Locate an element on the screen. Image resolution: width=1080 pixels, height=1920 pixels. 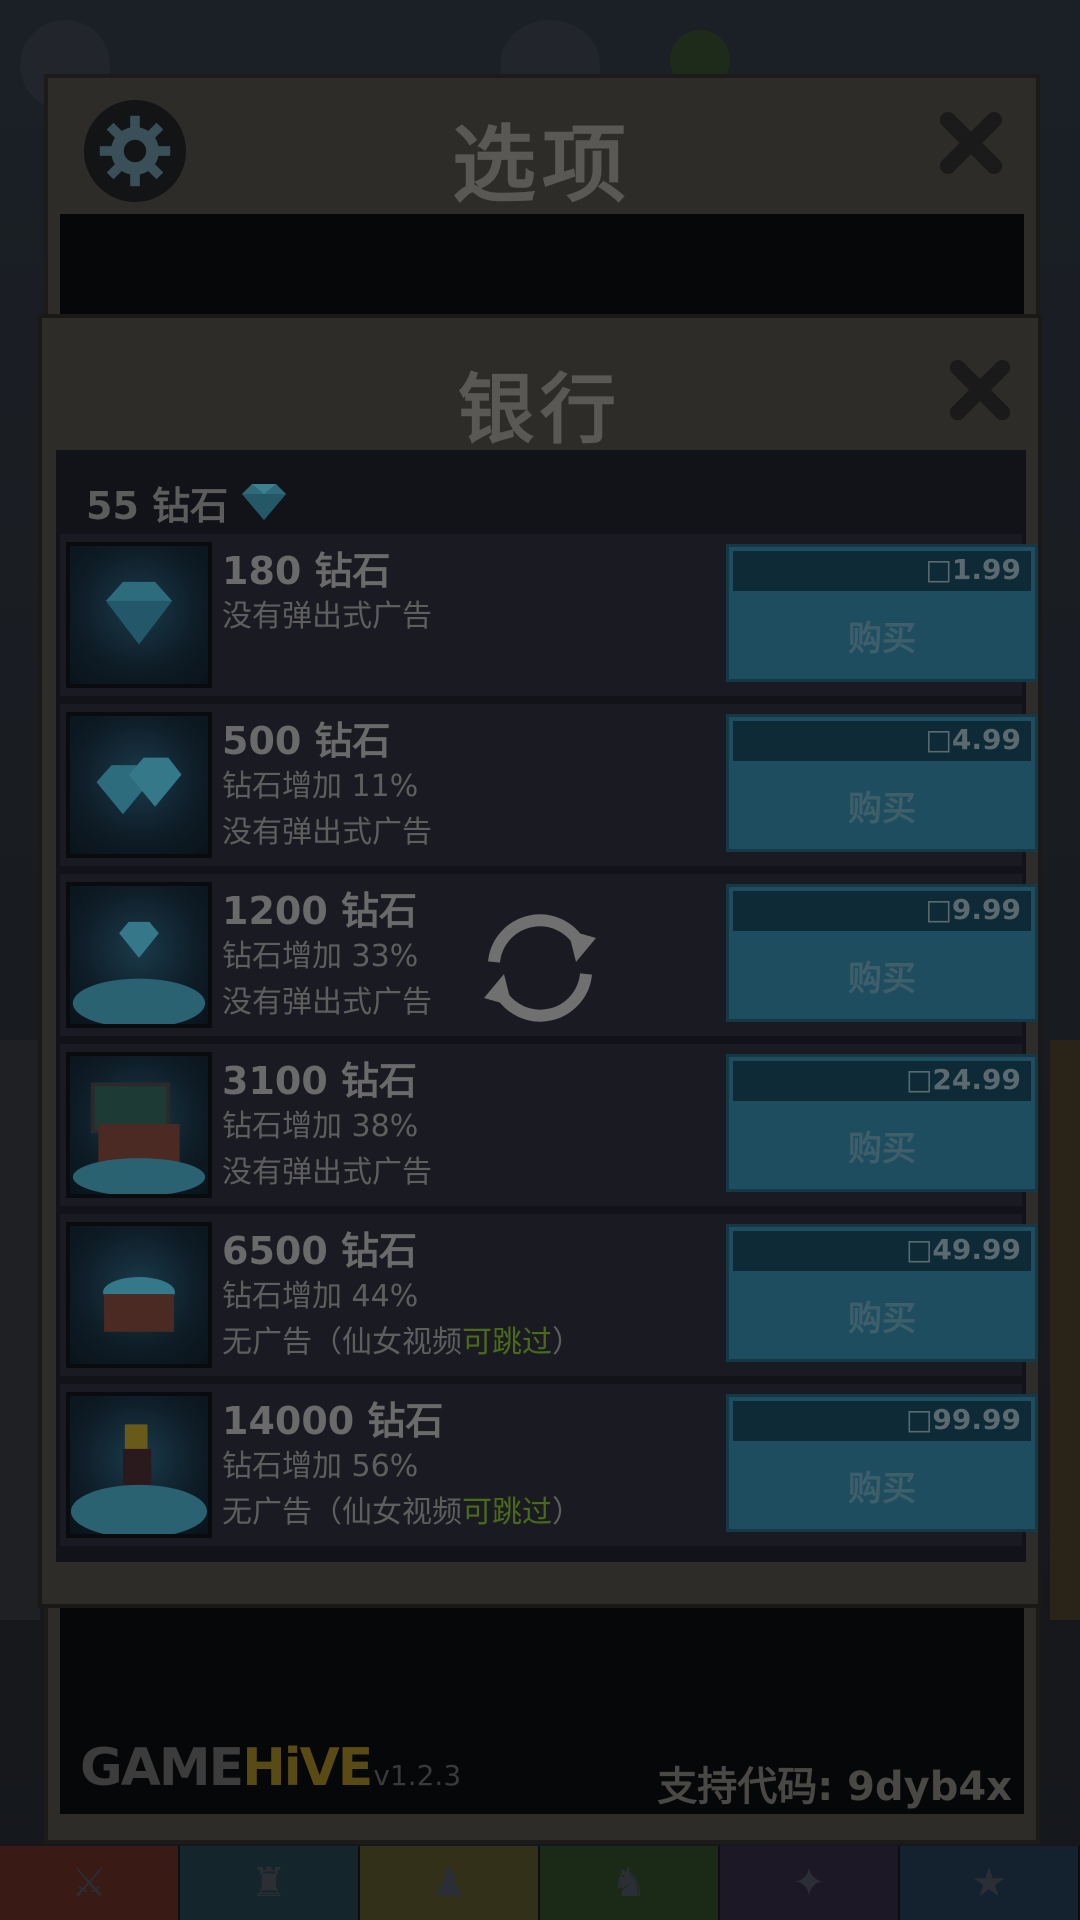
options-header: 选项 is located at coordinates (542, 146).